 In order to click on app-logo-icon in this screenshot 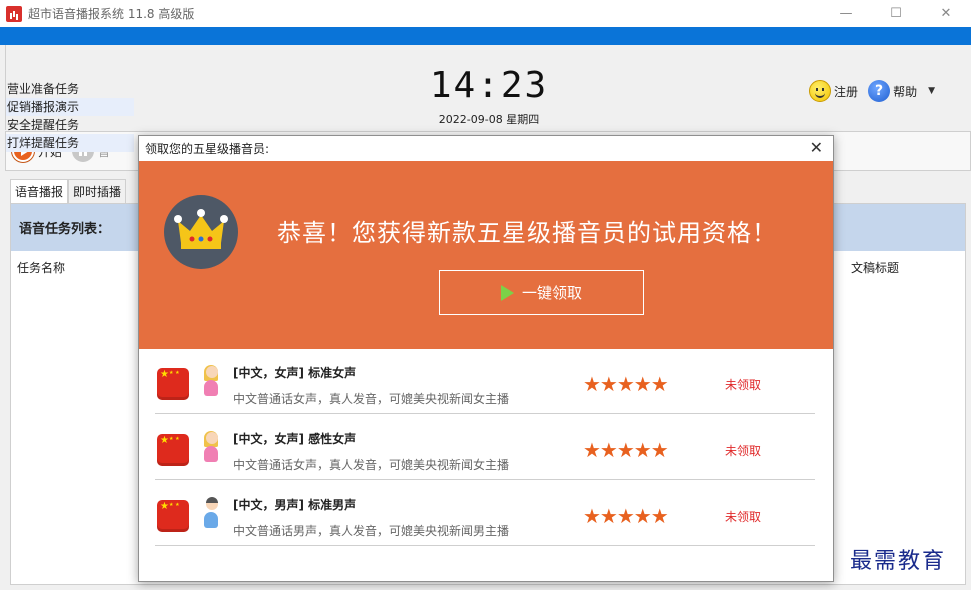, I will do `click(14, 13)`.